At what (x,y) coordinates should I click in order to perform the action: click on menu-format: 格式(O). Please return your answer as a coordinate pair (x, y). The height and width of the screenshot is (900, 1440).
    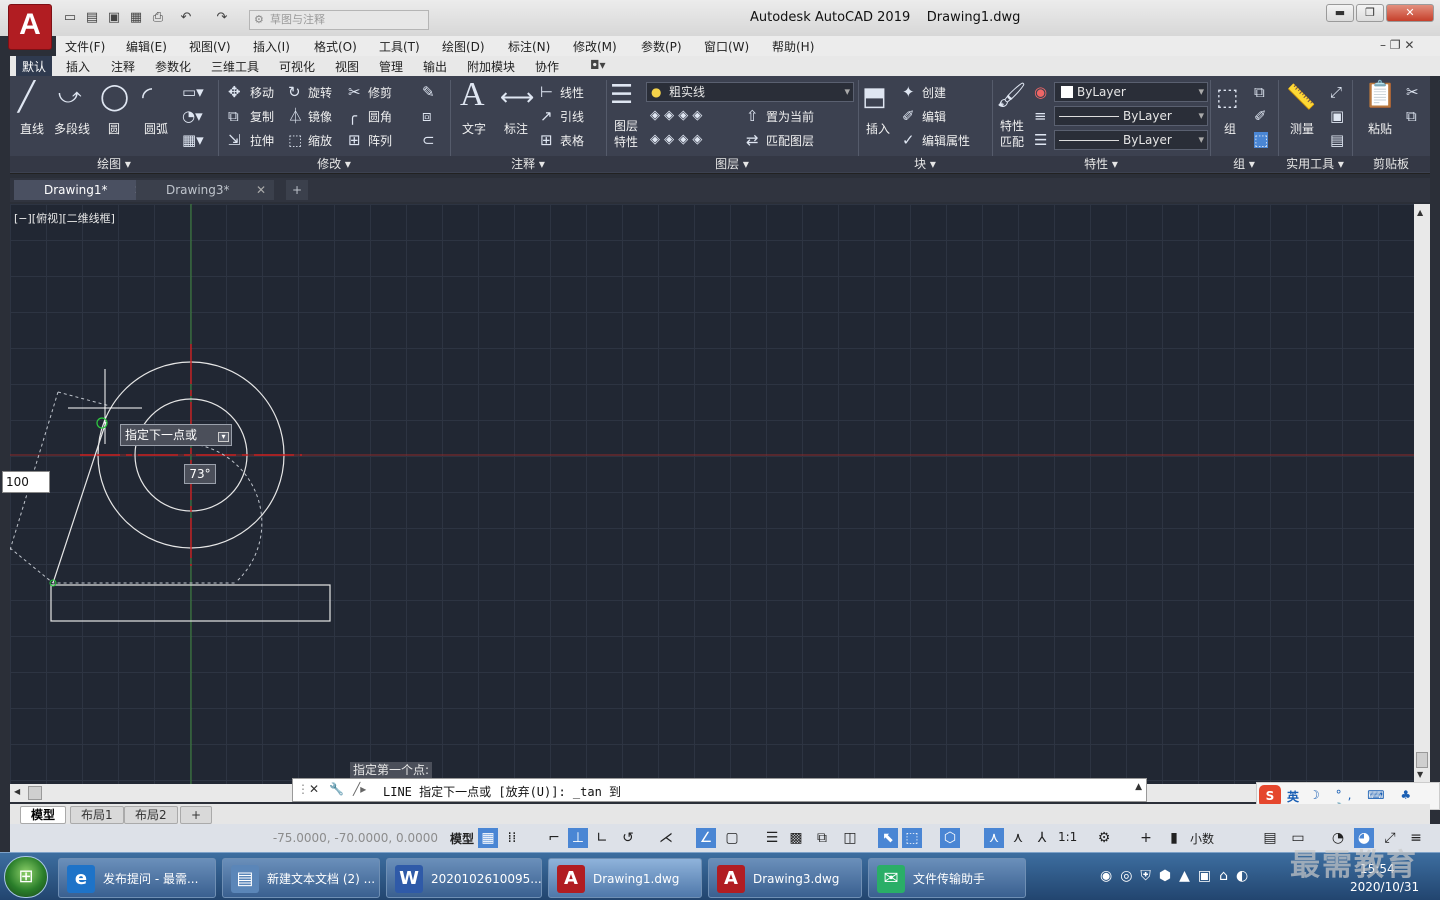
    Looking at the image, I should click on (335, 46).